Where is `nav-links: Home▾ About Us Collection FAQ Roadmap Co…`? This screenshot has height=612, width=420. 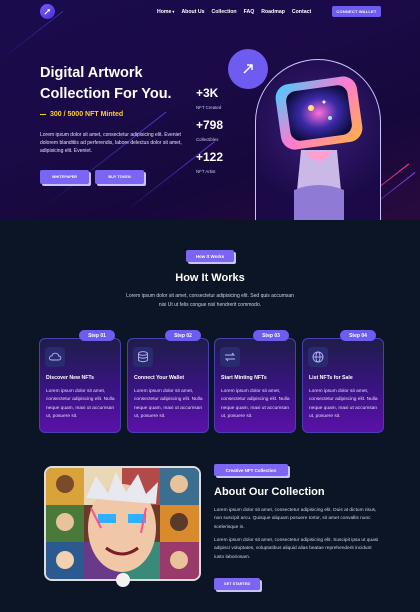 nav-links: Home▾ About Us Collection FAQ Roadmap Co… is located at coordinates (234, 12).